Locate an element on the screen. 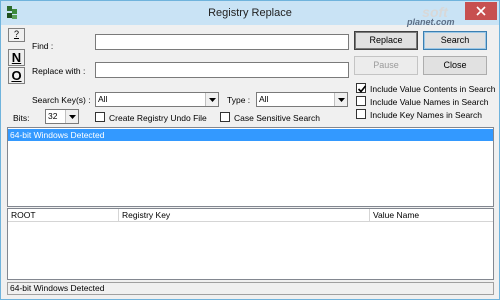  type-label: Type : is located at coordinates (239, 100).